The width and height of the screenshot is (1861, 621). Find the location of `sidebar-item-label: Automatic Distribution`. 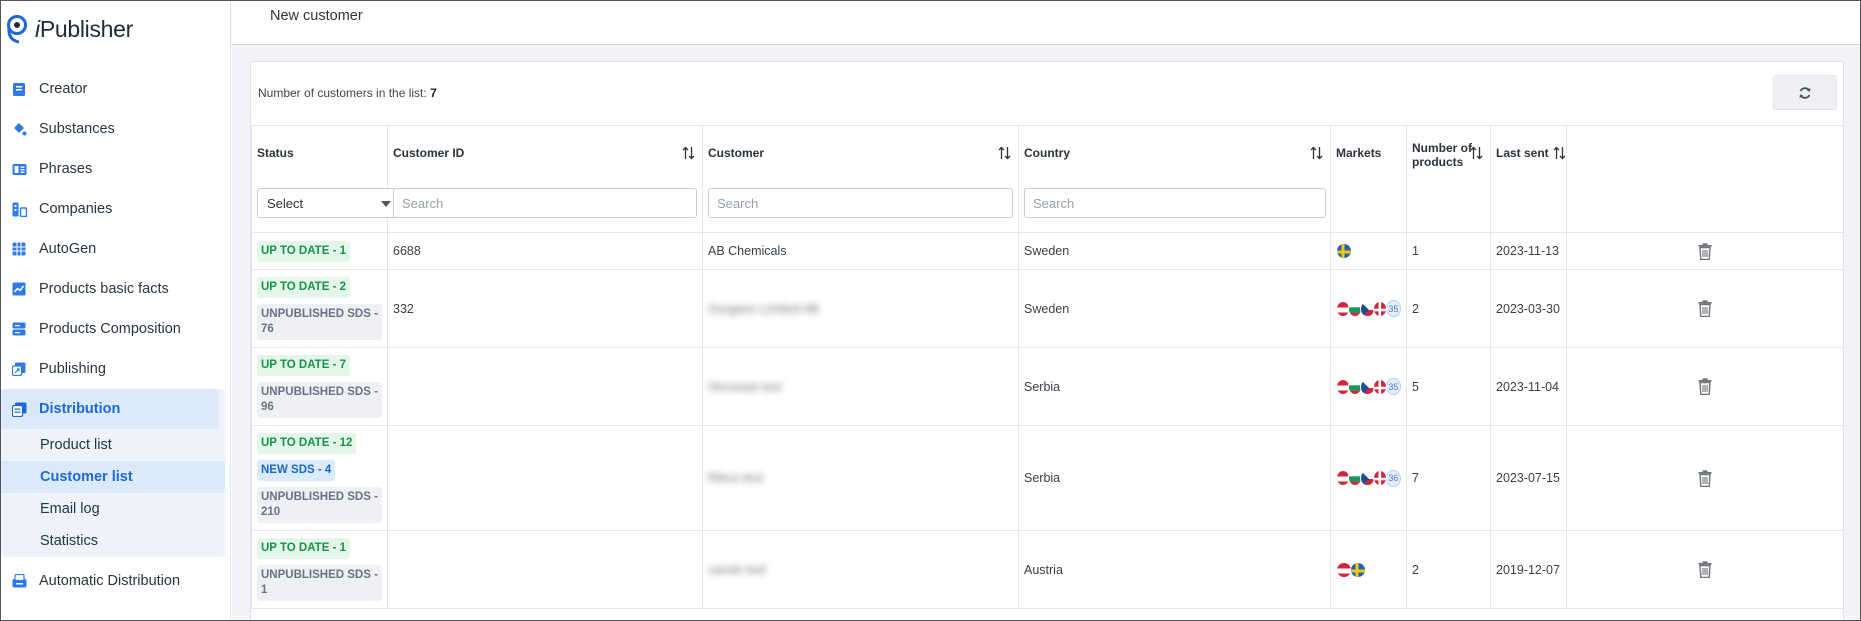

sidebar-item-label: Automatic Distribution is located at coordinates (110, 581).